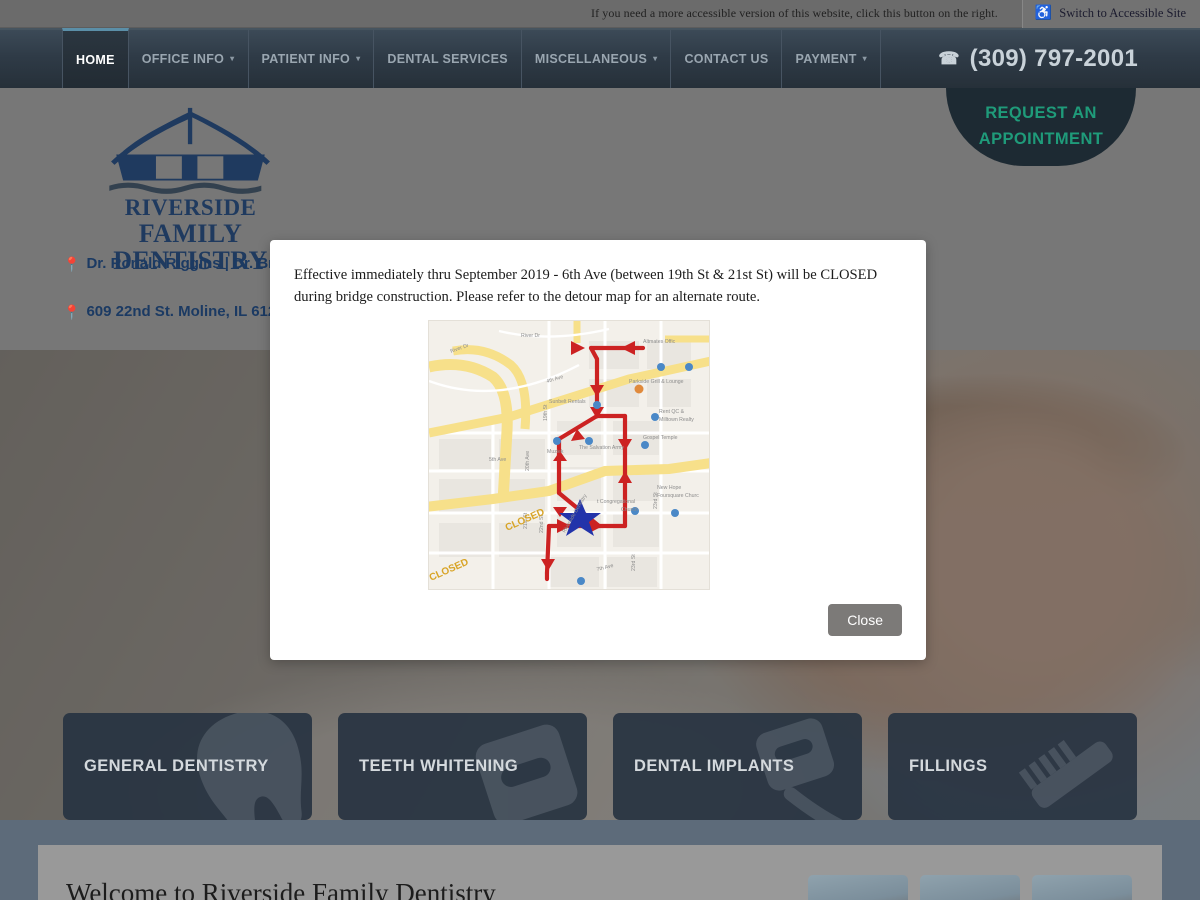  What do you see at coordinates (616, 502) in the screenshot?
I see `svg-text: t Congregational` at bounding box center [616, 502].